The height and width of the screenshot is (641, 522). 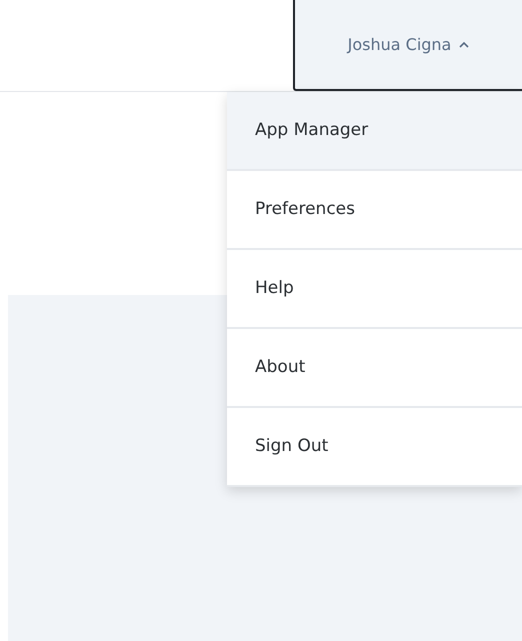 I want to click on menu-item: About, so click(x=374, y=368).